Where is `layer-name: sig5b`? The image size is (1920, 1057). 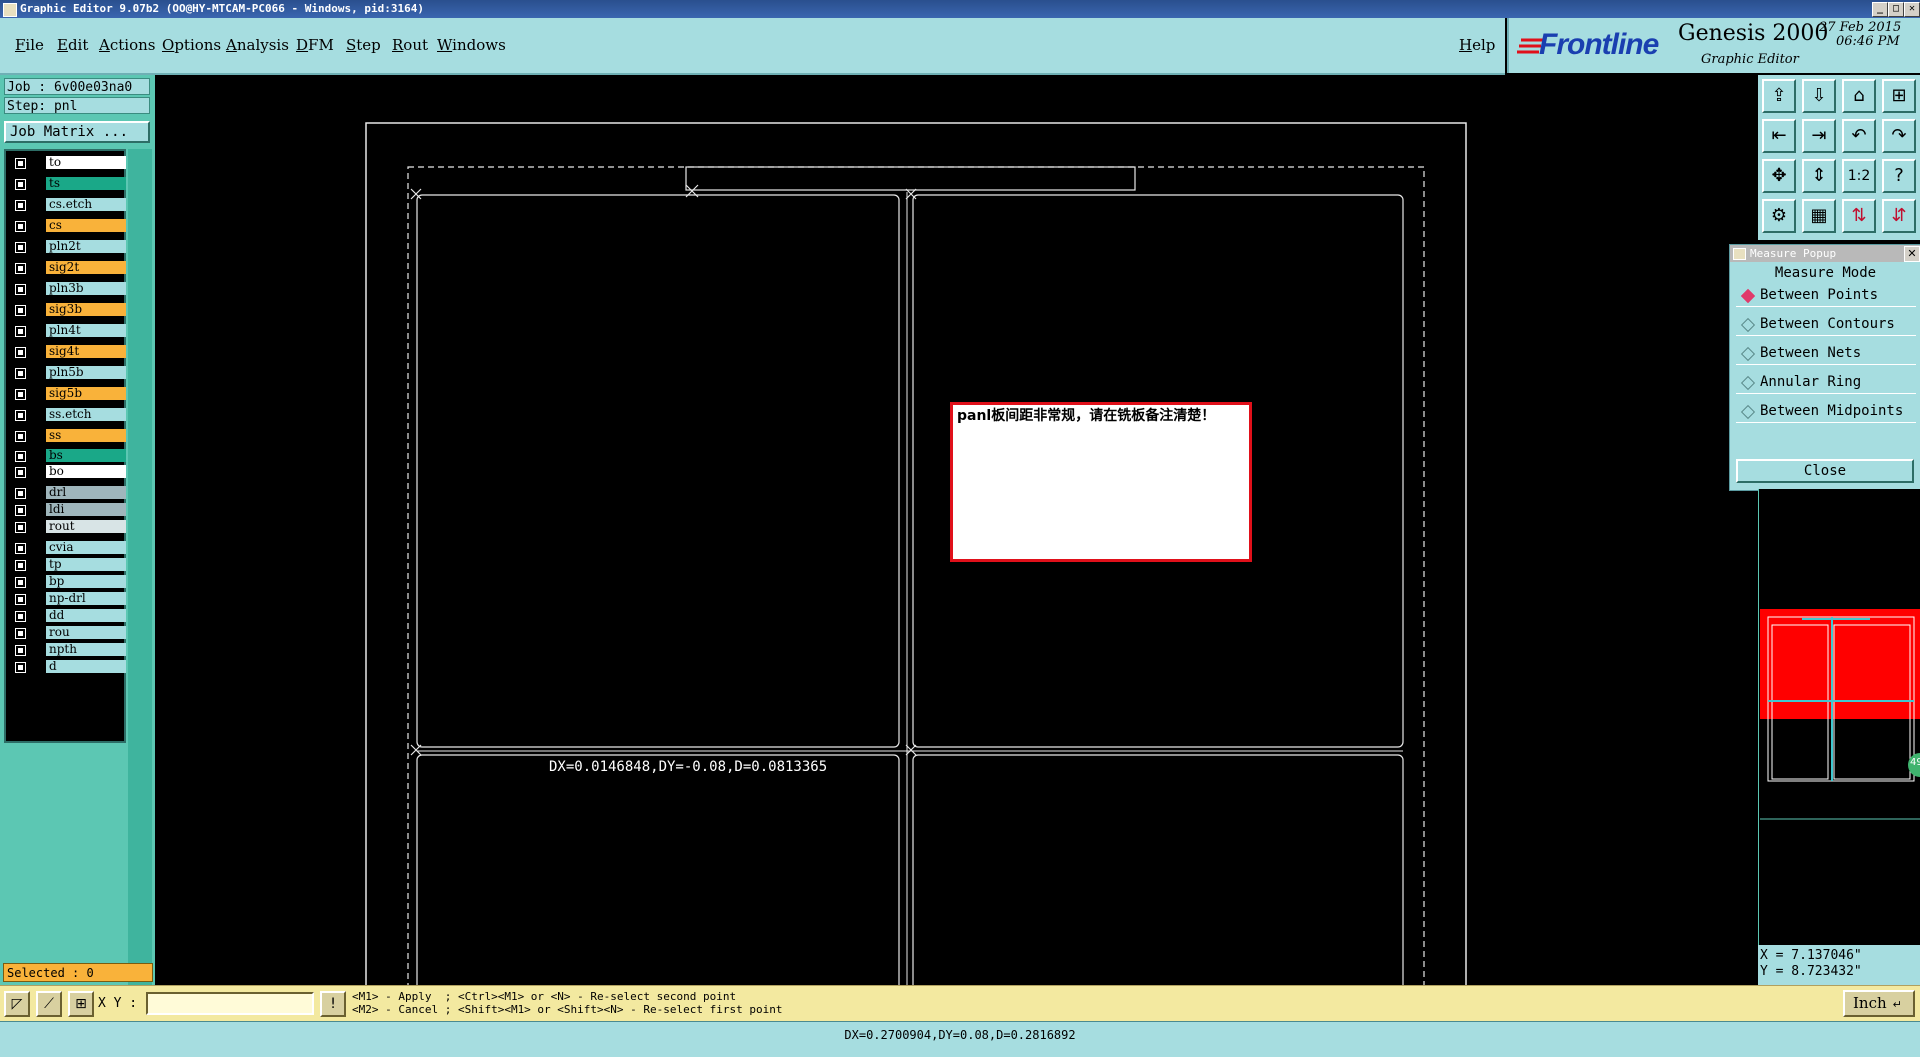 layer-name: sig5b is located at coordinates (86, 393).